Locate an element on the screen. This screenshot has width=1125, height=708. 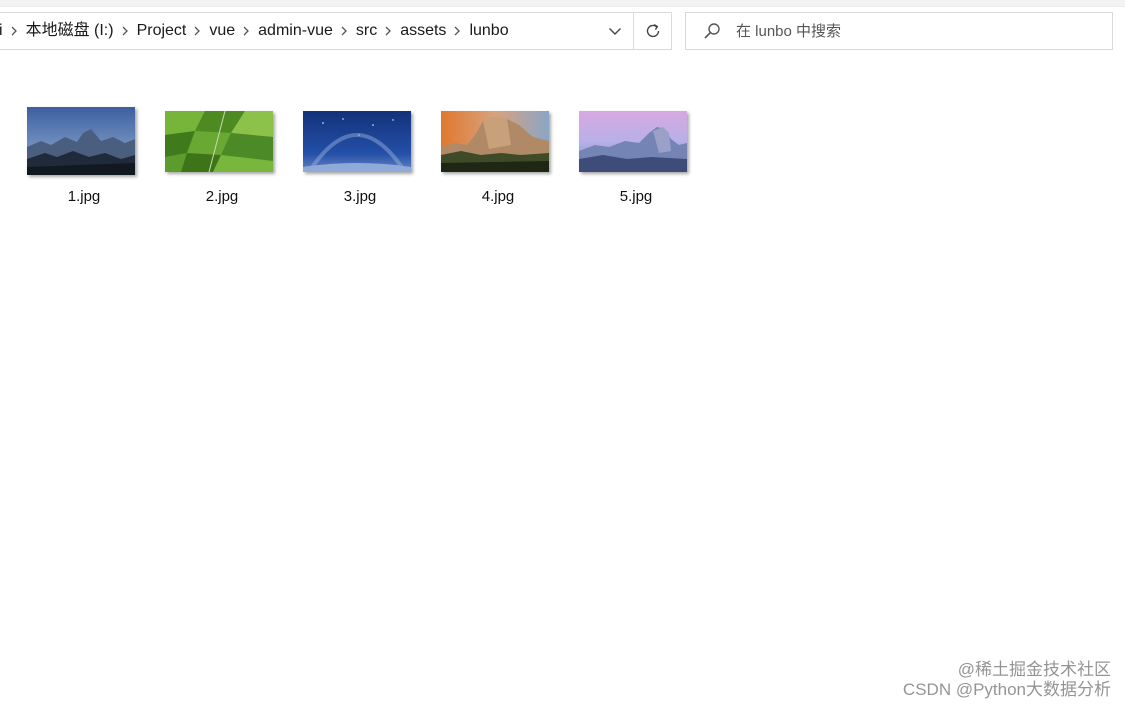
breadcrumb-item-parent: i is located at coordinates (4, 31).